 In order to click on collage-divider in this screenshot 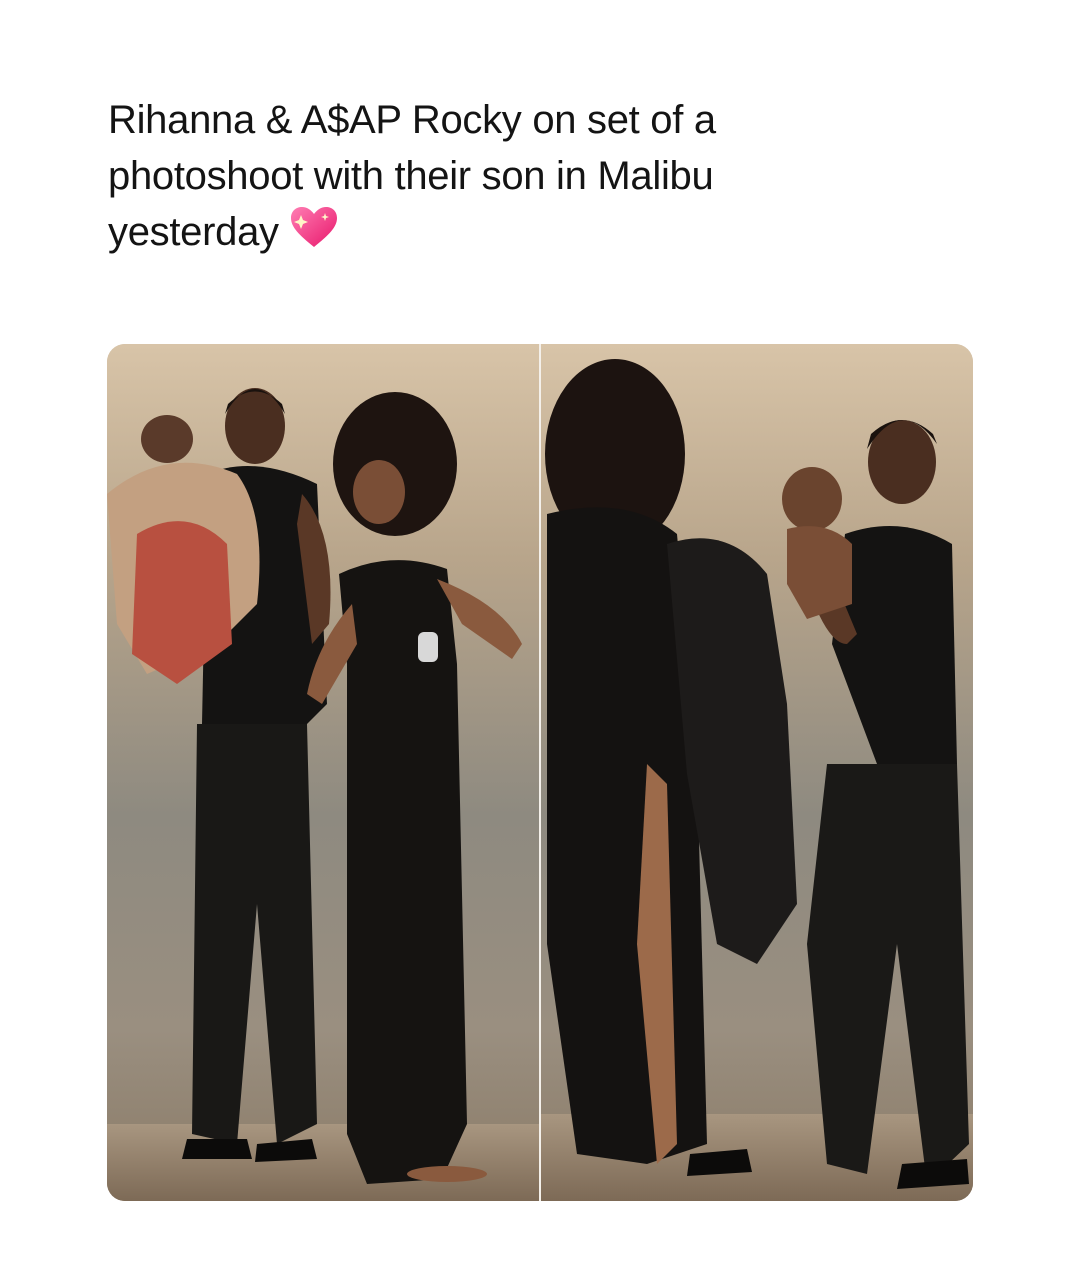, I will do `click(540, 772)`.